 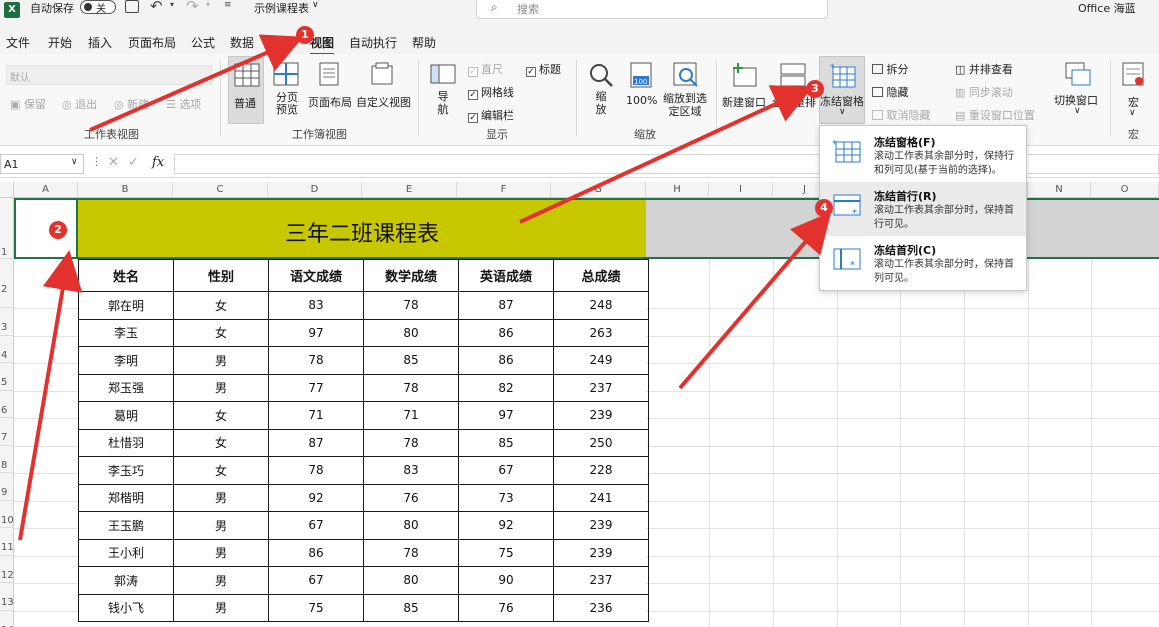 I want to click on row-header: 14, so click(x=7, y=619).